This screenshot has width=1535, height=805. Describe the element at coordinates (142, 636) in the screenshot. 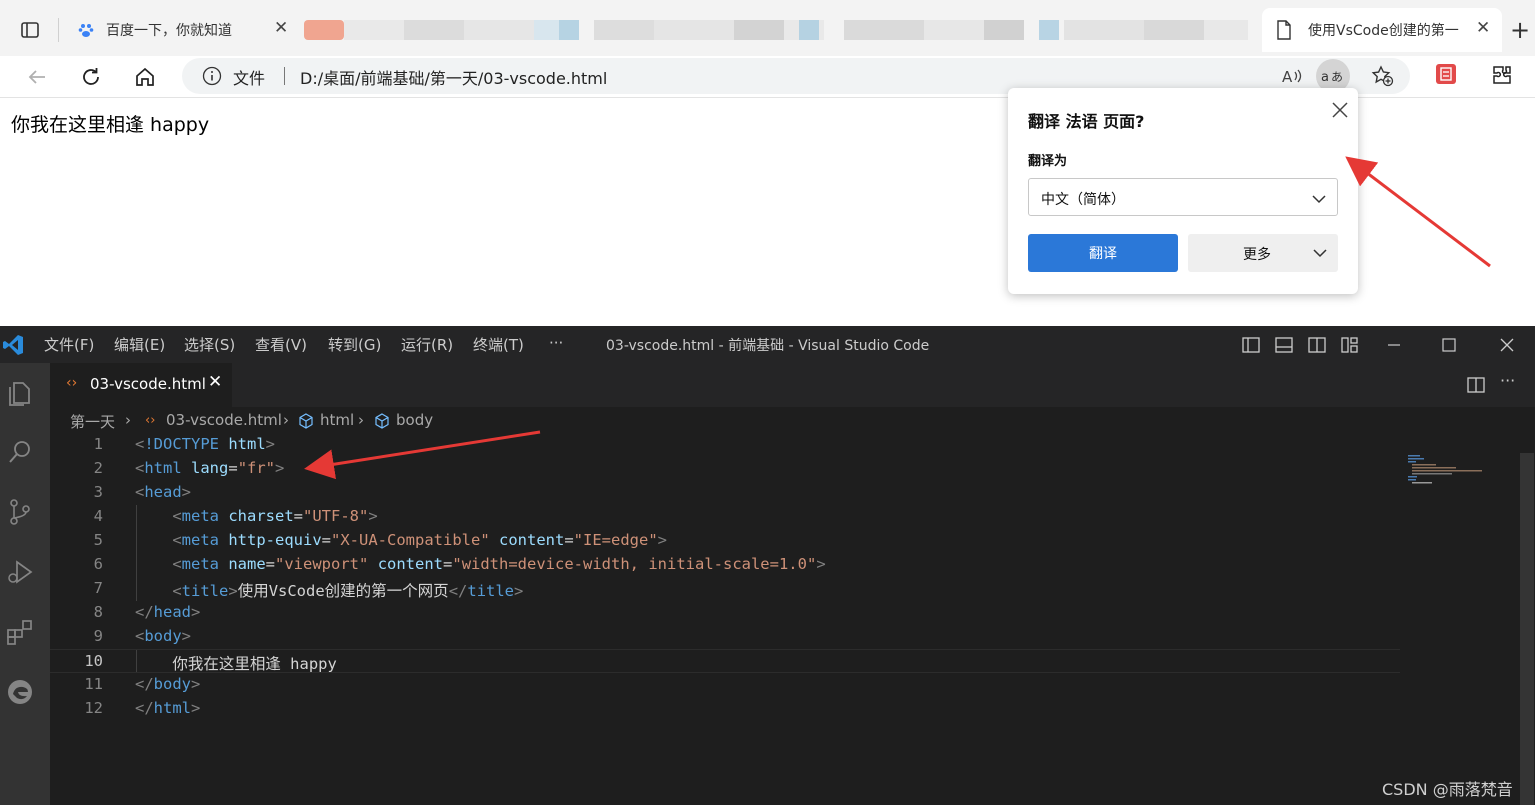

I see `code-line: 9 <body>` at that location.